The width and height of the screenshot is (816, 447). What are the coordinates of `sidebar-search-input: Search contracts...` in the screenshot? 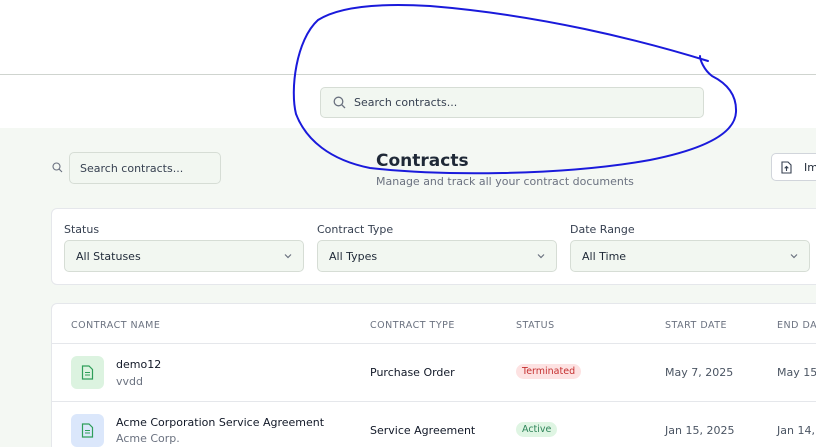 It's located at (145, 168).